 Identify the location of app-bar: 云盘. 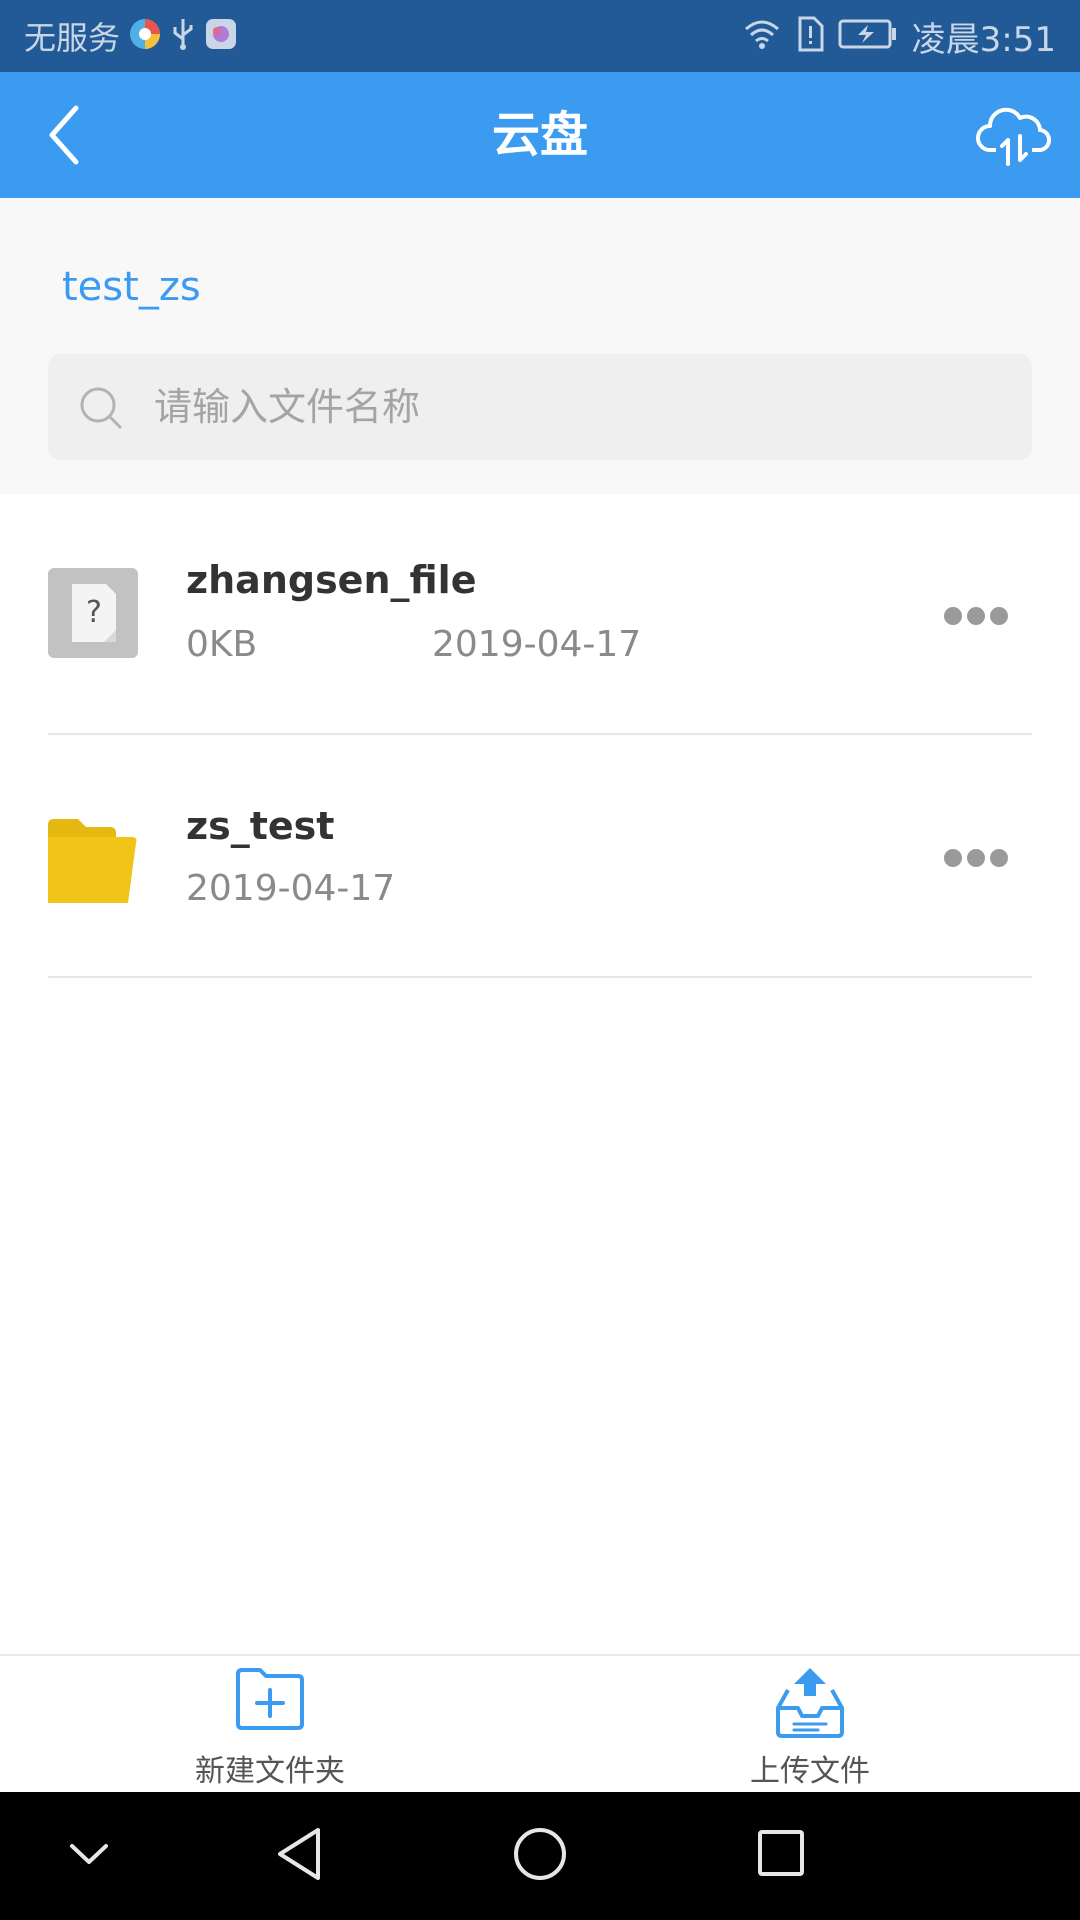
(540, 135).